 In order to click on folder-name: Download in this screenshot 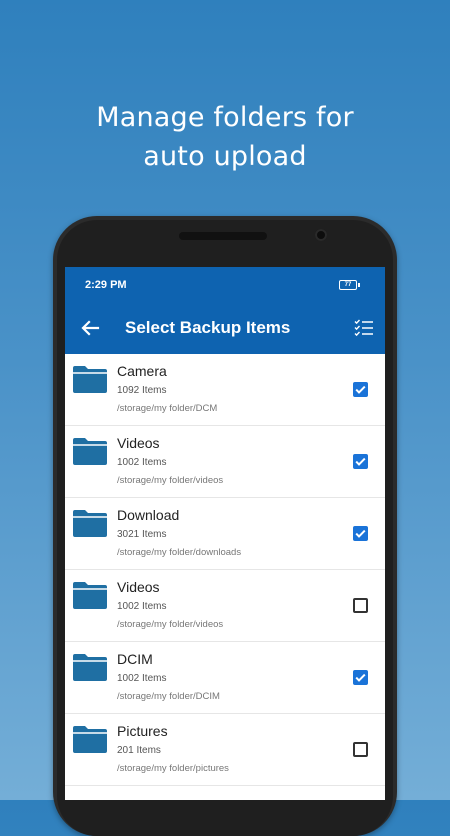, I will do `click(148, 515)`.